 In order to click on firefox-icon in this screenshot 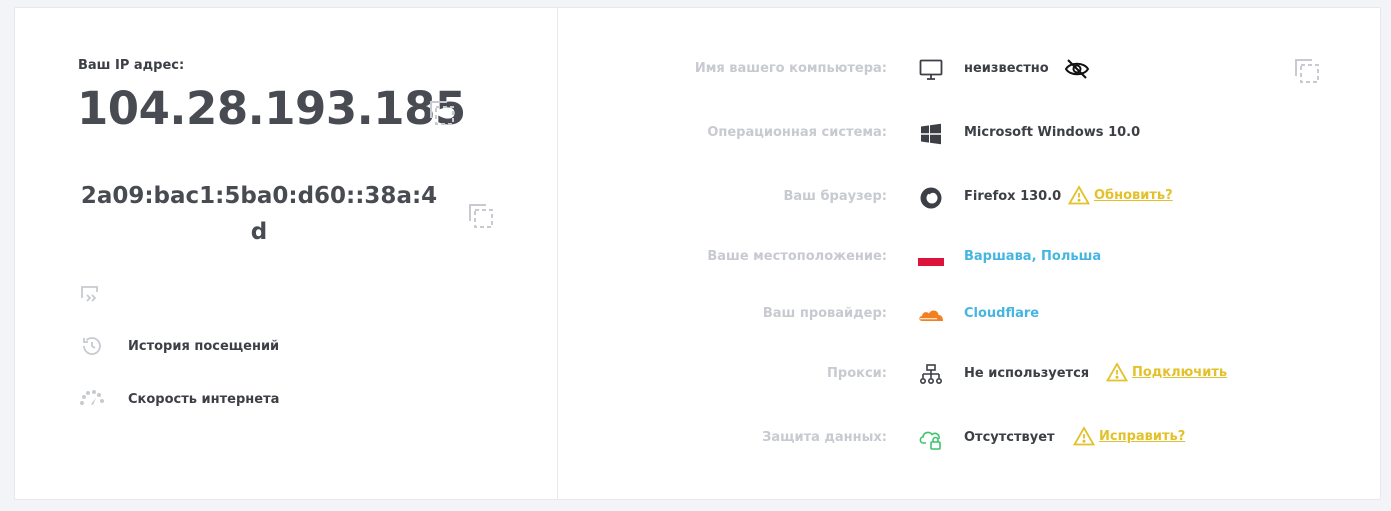, I will do `click(931, 198)`.